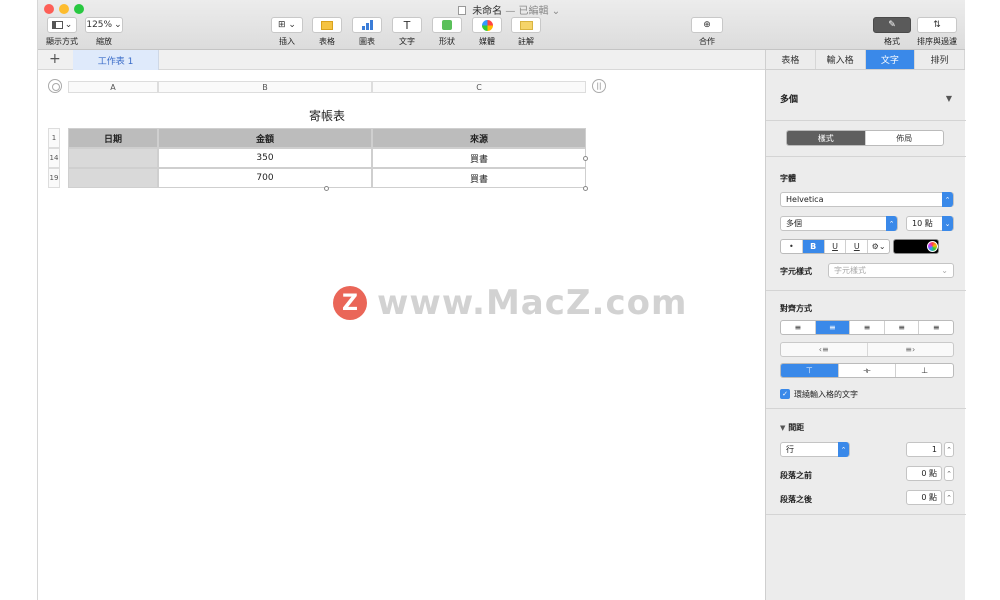 This screenshot has width=1000, height=600. Describe the element at coordinates (367, 41) in the screenshot. I see `chart-label: 圖表` at that location.